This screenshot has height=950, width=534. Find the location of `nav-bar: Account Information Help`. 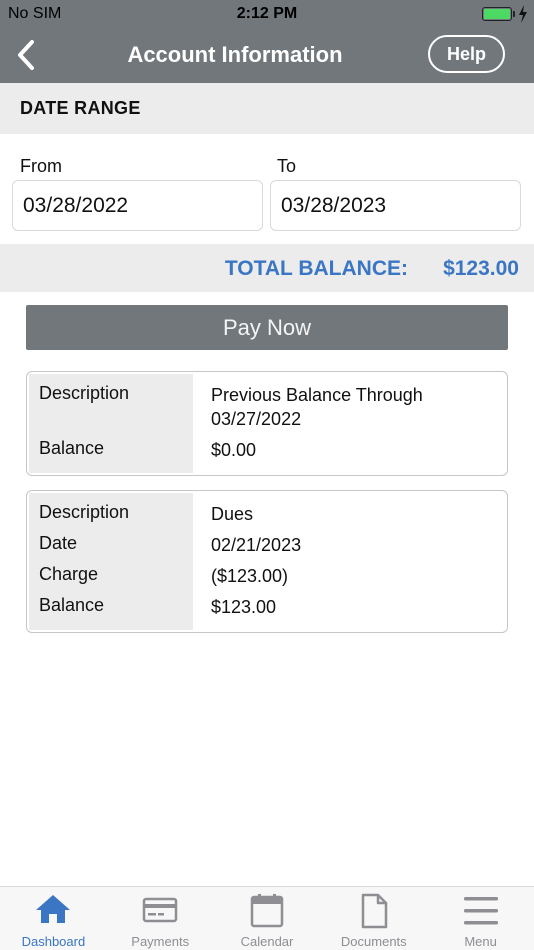

nav-bar: Account Information Help is located at coordinates (267, 55).